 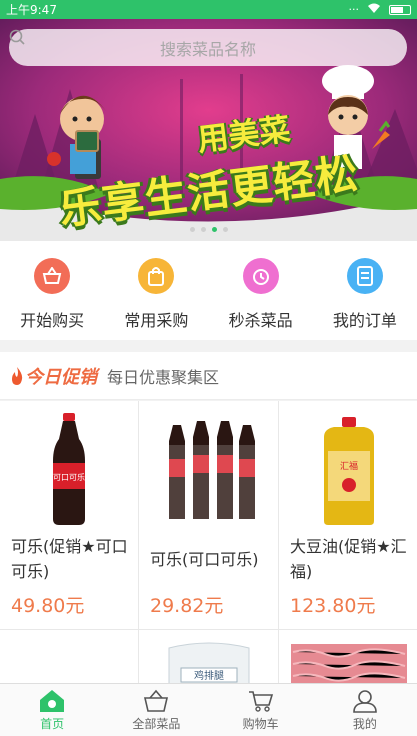 I want to click on quick-nav-label: 我的订单, so click(x=364, y=320).